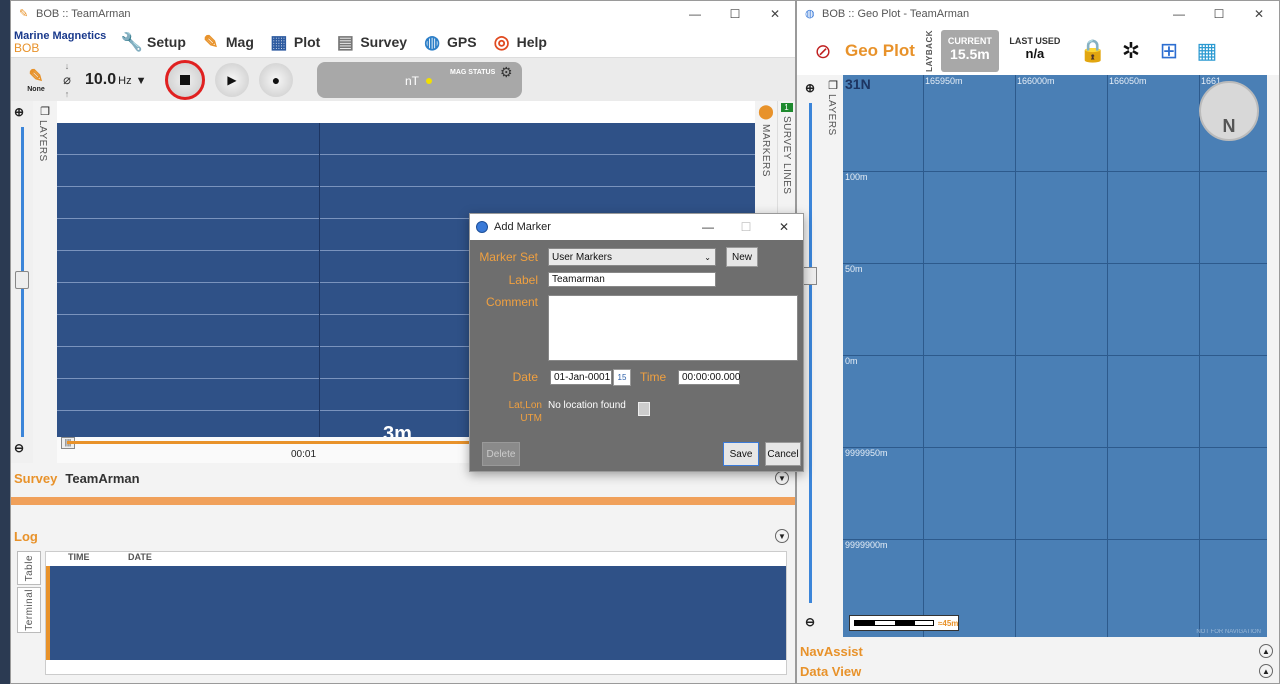 The height and width of the screenshot is (684, 1280). I want to click on delete-button: Delete, so click(501, 454).